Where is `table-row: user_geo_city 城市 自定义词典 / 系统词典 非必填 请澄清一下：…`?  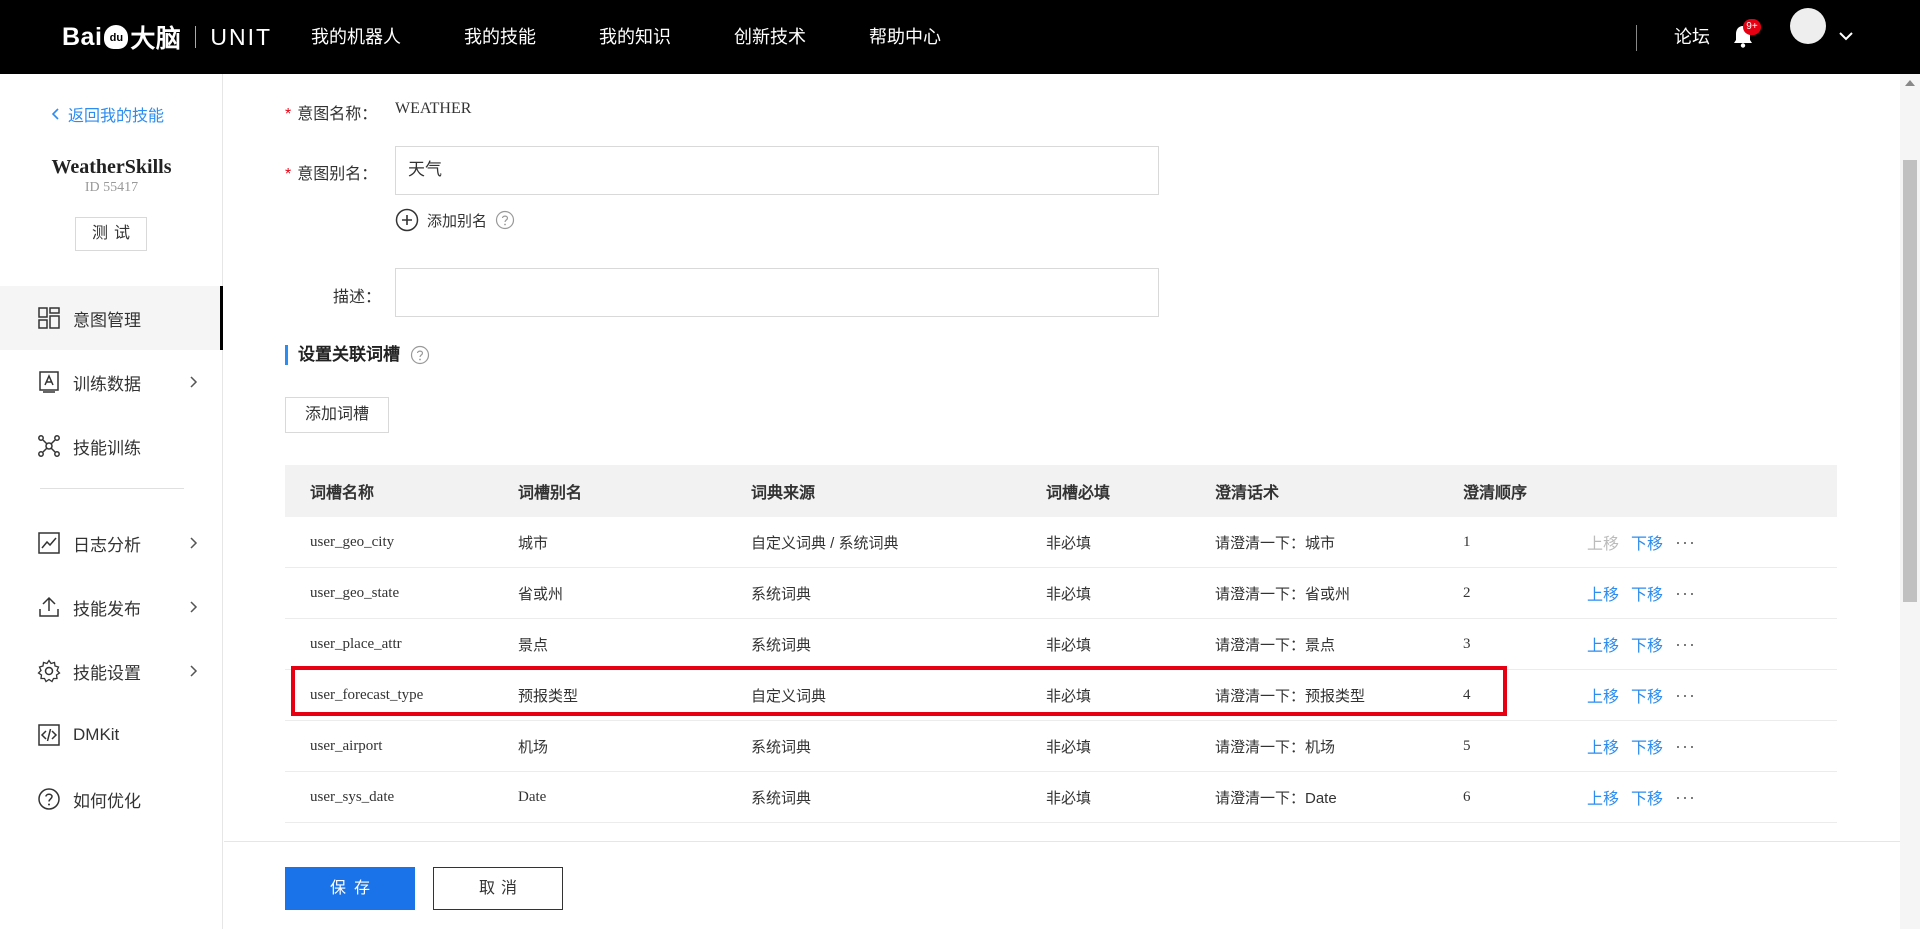 table-row: user_geo_city 城市 自定义词典 / 系统词典 非必填 请澄清一下：… is located at coordinates (1061, 542).